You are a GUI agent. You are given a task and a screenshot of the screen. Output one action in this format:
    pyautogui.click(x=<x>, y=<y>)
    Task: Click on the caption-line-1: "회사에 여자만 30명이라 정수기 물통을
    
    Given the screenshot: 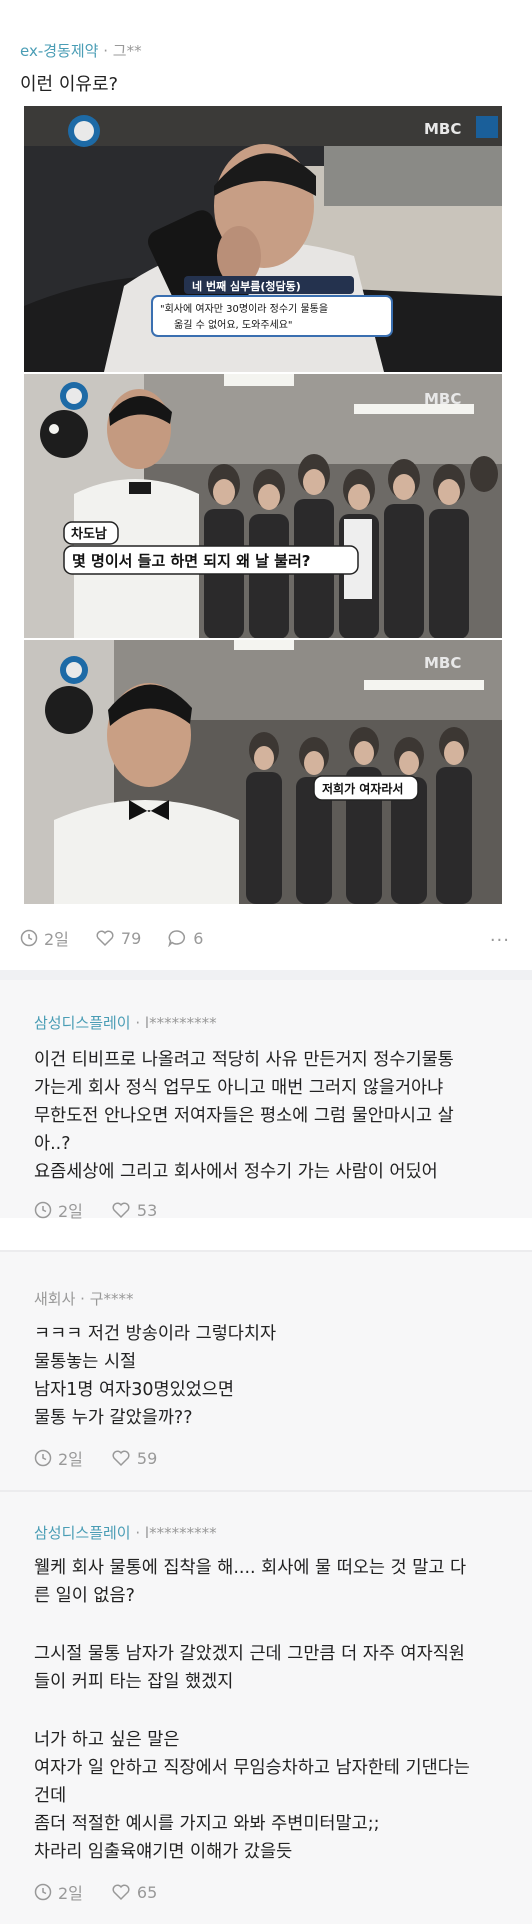 What is the action you would take?
    pyautogui.click(x=244, y=309)
    